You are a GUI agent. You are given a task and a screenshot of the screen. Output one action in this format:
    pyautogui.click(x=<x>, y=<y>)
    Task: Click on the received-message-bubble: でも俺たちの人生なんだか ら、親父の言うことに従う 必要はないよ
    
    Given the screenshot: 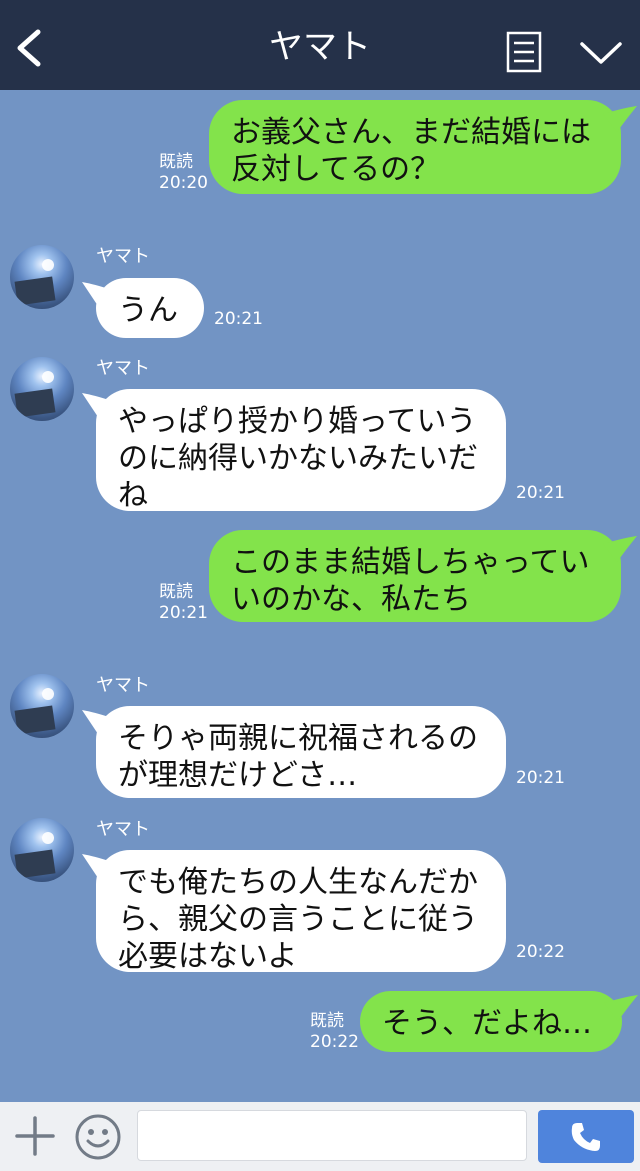 What is the action you would take?
    pyautogui.click(x=294, y=912)
    